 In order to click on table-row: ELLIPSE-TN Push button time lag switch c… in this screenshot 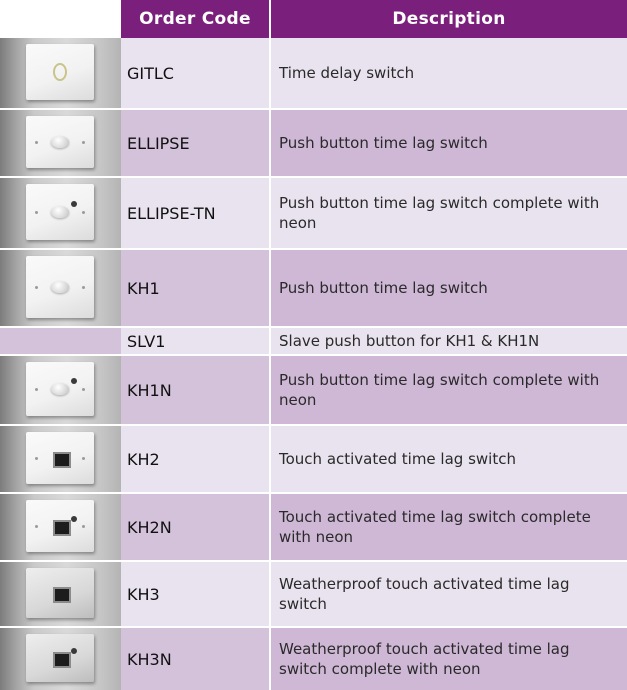, I will do `click(313, 213)`.